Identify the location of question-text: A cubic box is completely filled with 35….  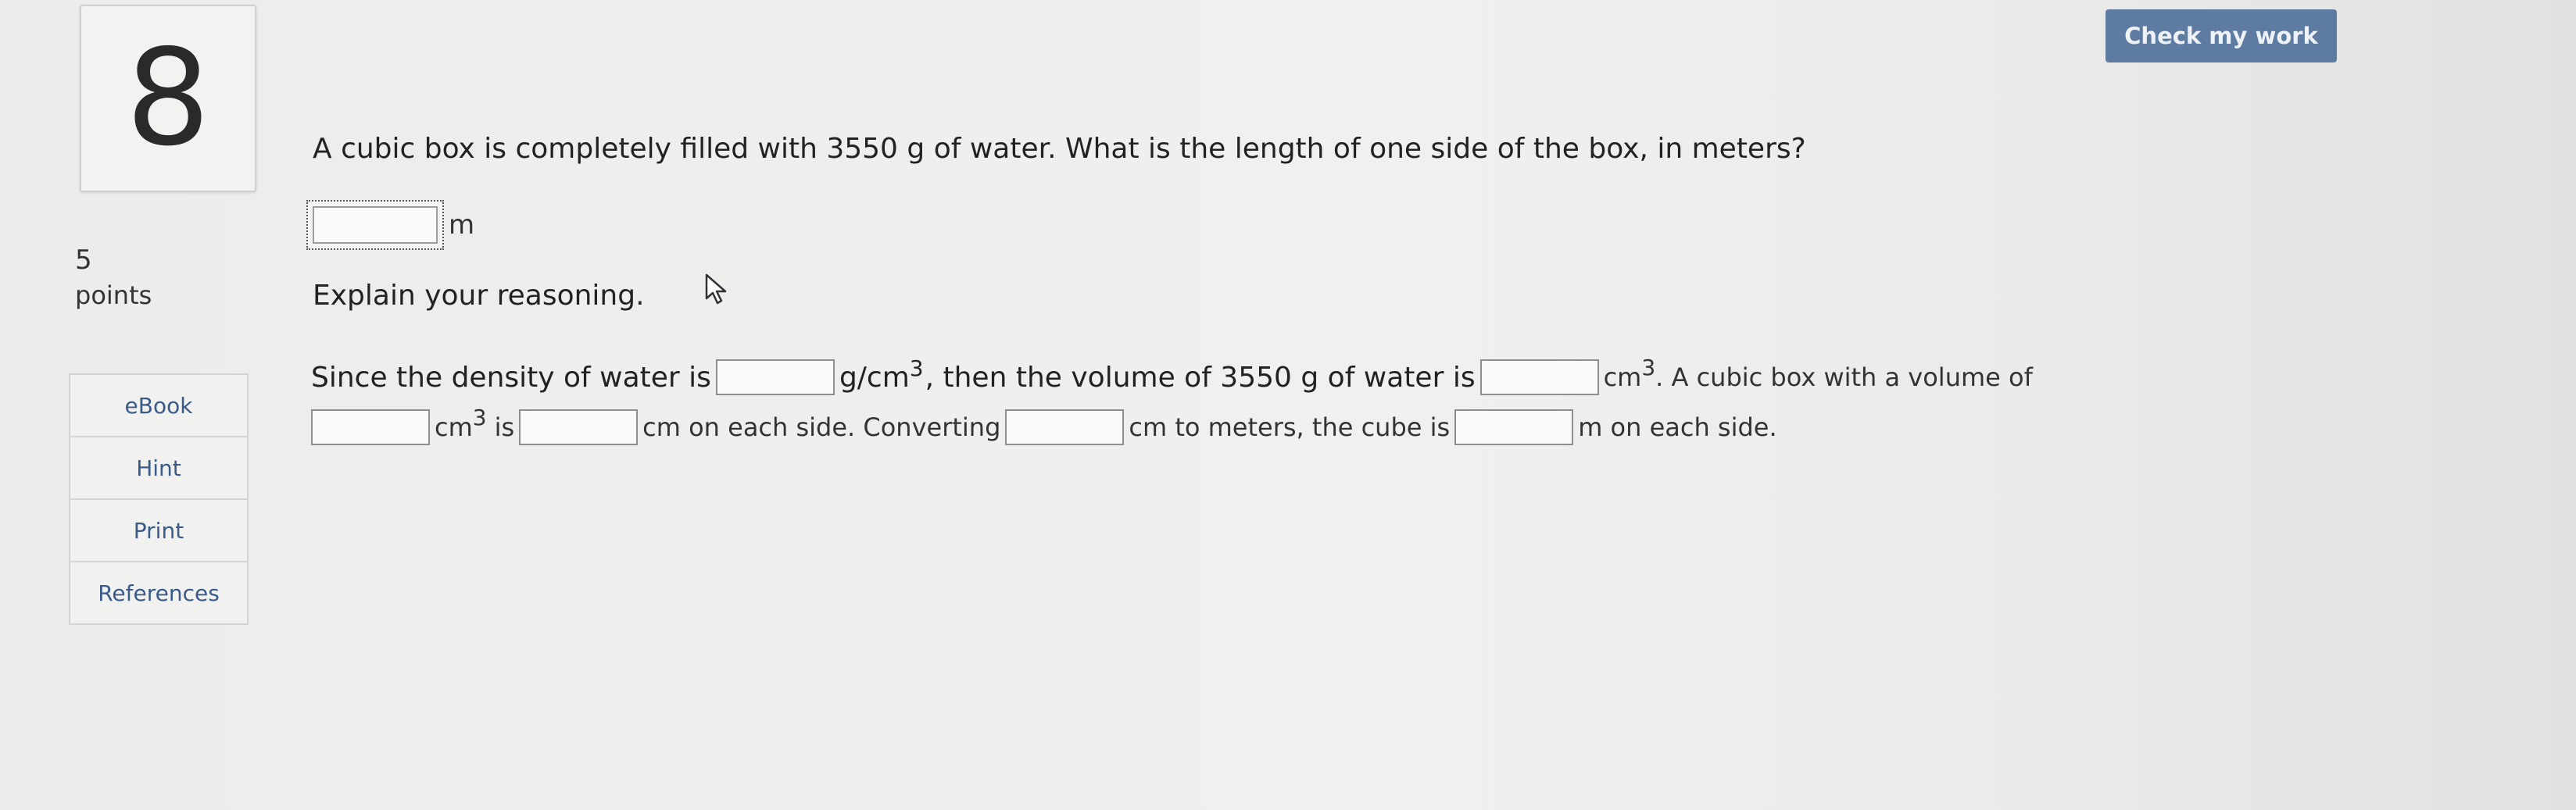
(1059, 149).